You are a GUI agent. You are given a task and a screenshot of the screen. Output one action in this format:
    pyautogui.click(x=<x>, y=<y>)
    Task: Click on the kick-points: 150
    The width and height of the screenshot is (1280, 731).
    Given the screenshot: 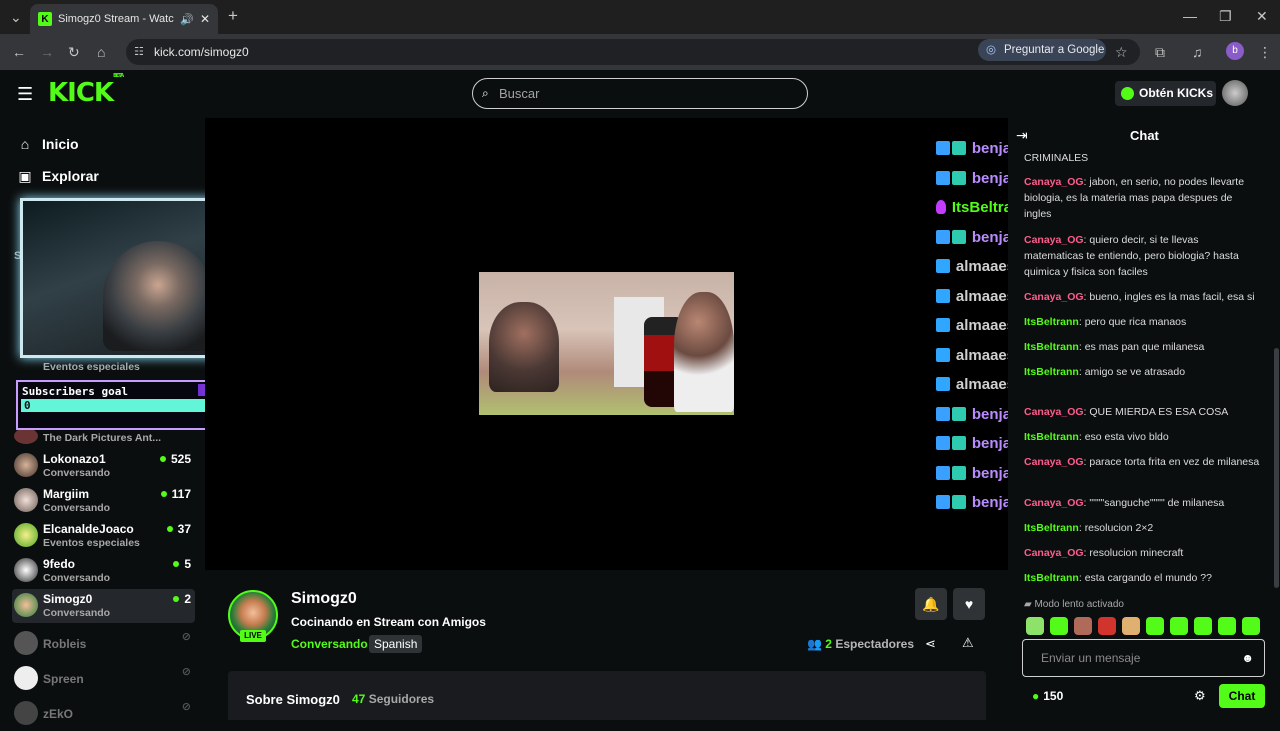 What is the action you would take?
    pyautogui.click(x=1047, y=696)
    